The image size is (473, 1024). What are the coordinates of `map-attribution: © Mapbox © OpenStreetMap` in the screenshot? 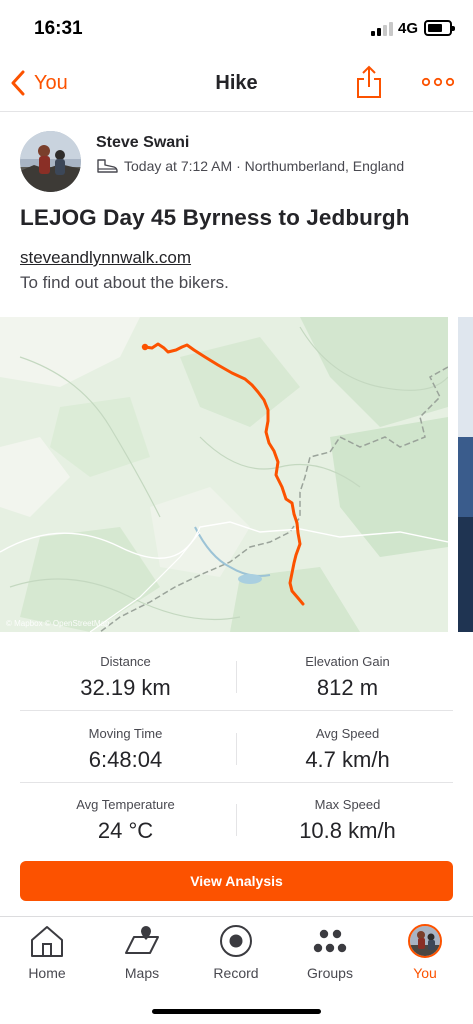 It's located at (58, 623).